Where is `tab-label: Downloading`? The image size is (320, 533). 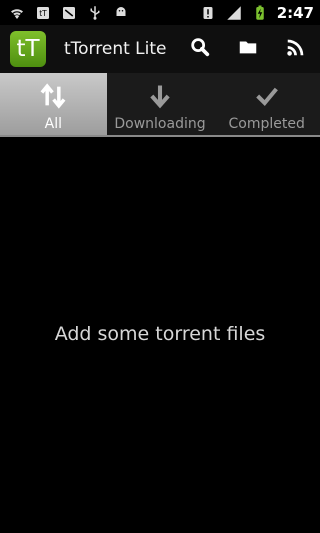 tab-label: Downloading is located at coordinates (160, 124).